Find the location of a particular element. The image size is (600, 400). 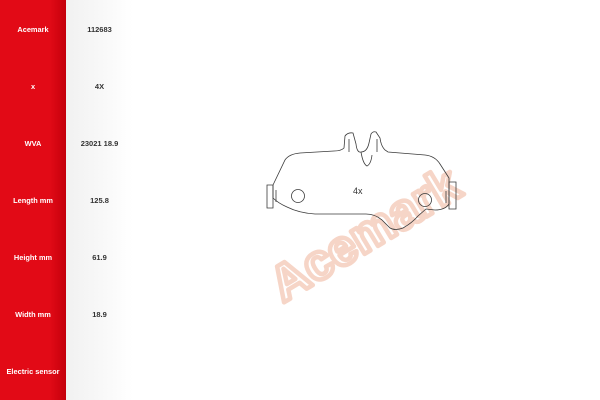

spec-row-height: Height mm 61.9 is located at coordinates (66, 257).